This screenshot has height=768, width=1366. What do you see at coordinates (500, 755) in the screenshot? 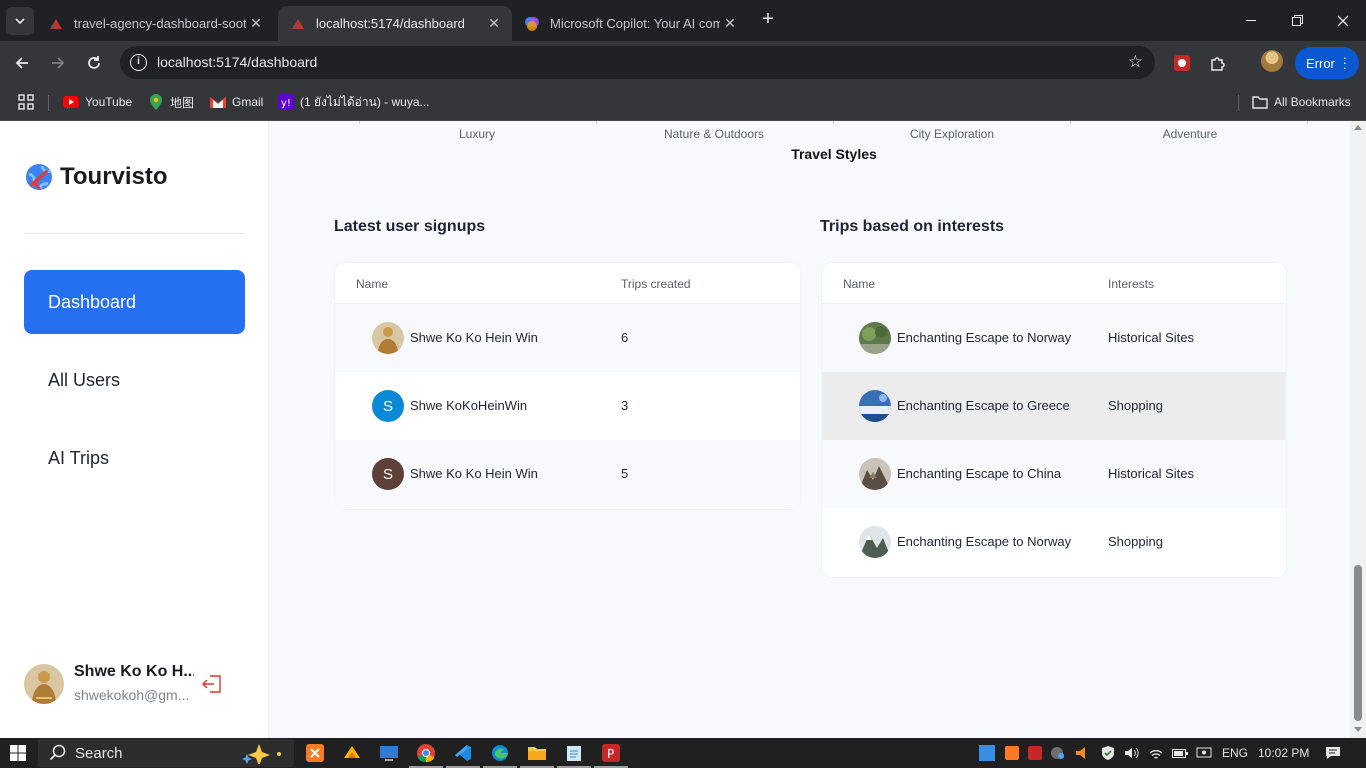
I see `edge-app-icon` at bounding box center [500, 755].